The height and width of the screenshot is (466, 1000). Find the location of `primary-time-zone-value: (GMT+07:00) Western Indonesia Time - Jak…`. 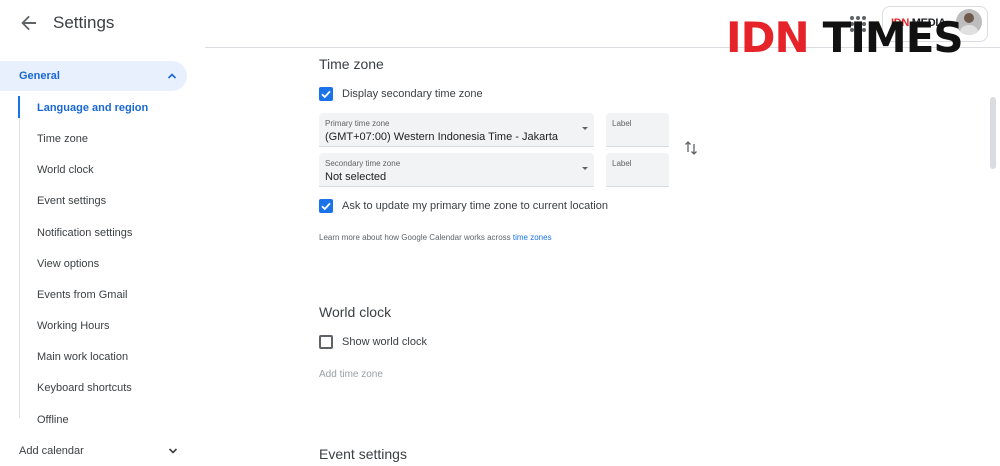

primary-time-zone-value: (GMT+07:00) Western Indonesia Time - Jak… is located at coordinates (442, 137).